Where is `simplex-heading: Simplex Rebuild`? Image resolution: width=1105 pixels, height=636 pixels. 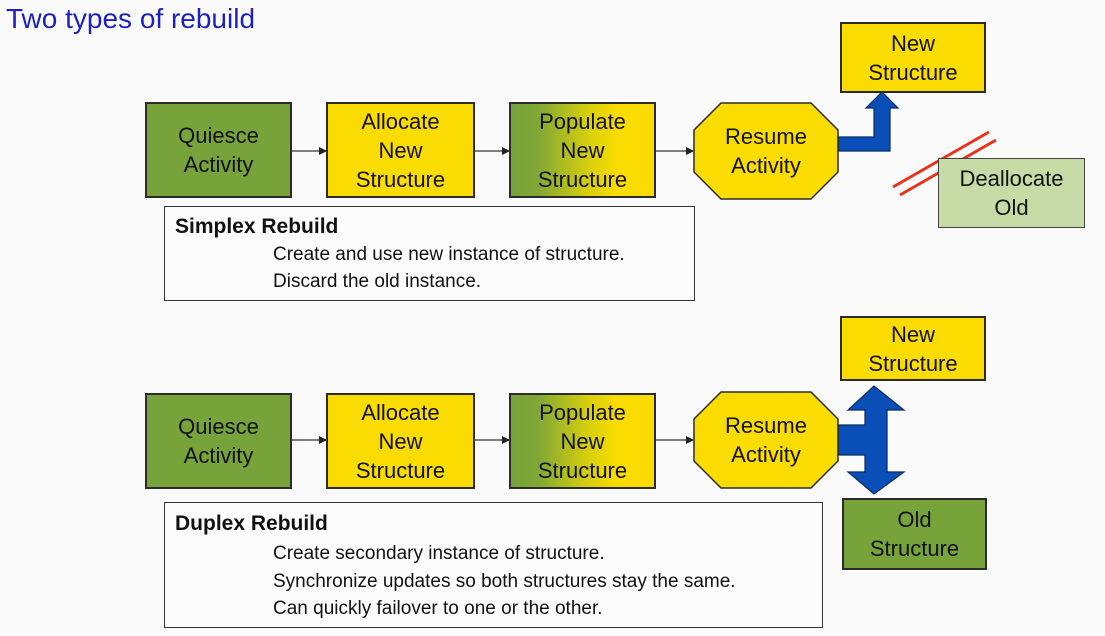 simplex-heading: Simplex Rebuild is located at coordinates (257, 226).